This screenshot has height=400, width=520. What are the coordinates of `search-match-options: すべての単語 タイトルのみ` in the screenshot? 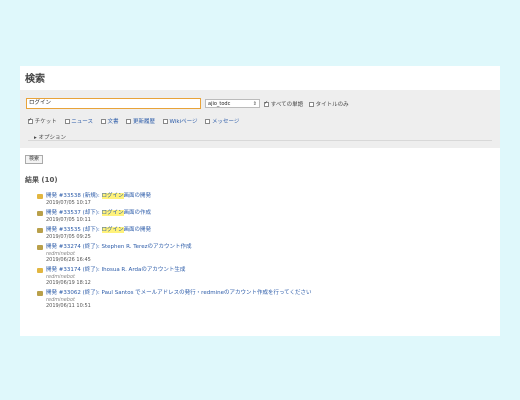 It's located at (308, 104).